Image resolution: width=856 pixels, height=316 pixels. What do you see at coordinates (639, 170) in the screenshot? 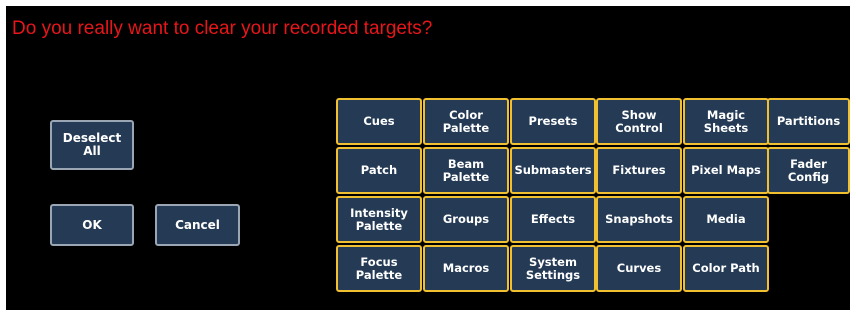
I see `target-fixtures-button: Fixtures` at bounding box center [639, 170].